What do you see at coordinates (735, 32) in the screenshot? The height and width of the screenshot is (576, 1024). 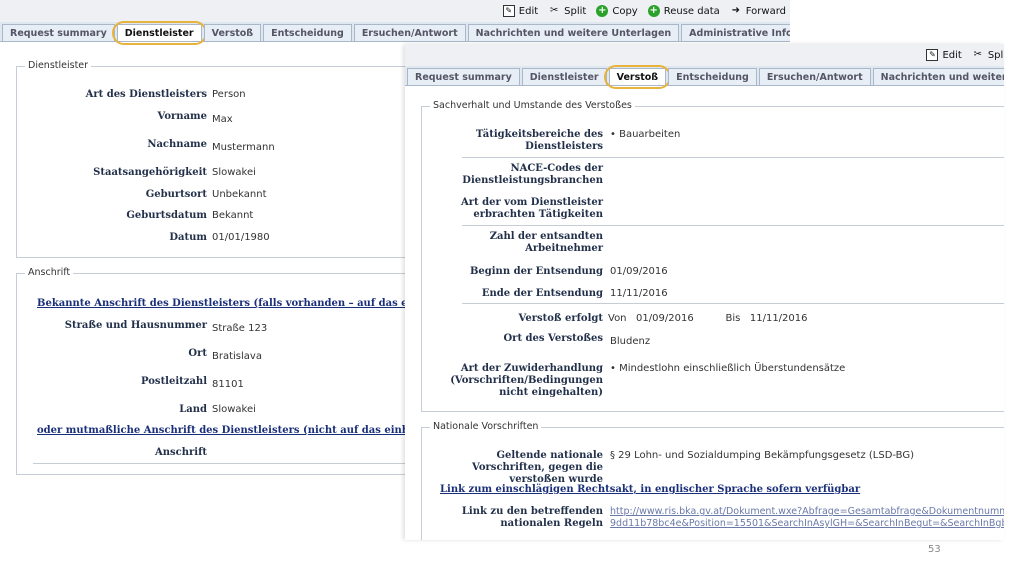 I see `tab-administrative-informationen: Administrative Informationen` at bounding box center [735, 32].